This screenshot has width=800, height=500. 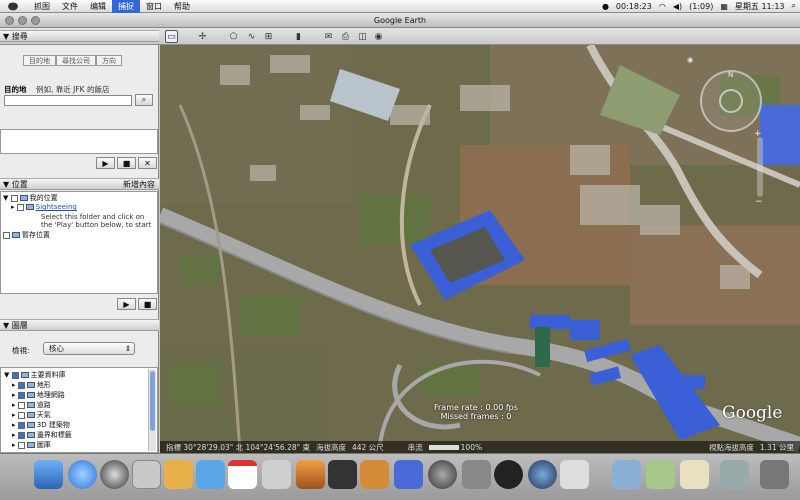 I want to click on layers-scrollbar, so click(x=152, y=410).